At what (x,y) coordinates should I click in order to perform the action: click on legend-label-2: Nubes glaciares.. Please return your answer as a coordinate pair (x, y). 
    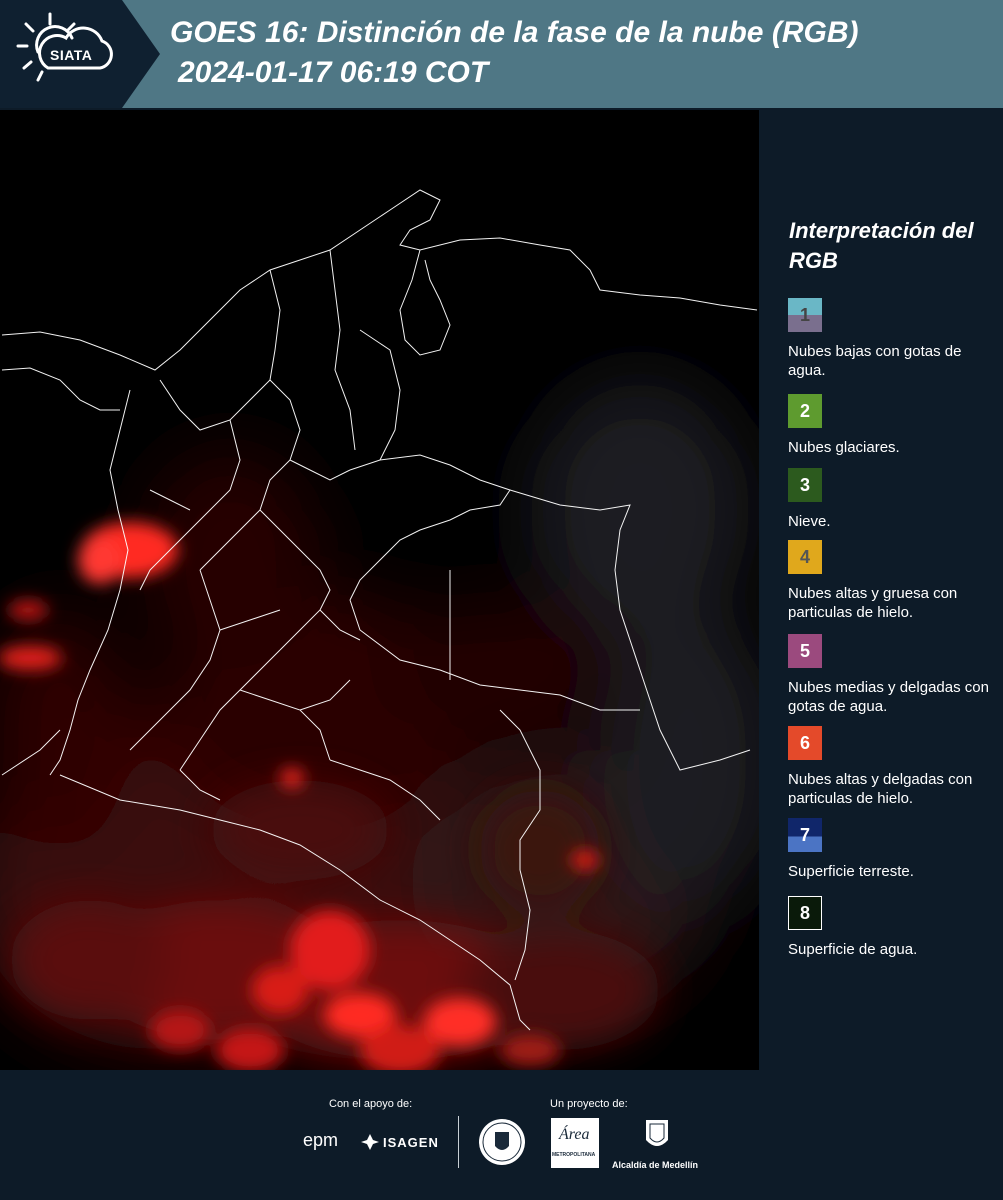
    Looking at the image, I should click on (844, 447).